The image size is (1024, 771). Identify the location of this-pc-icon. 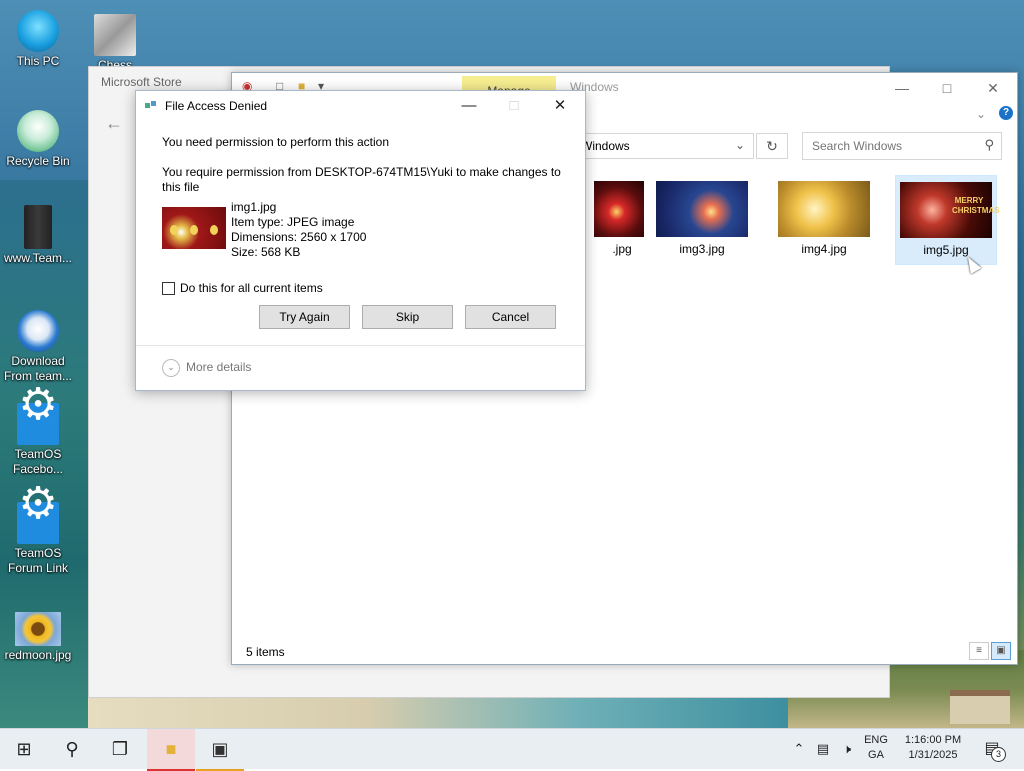
(38, 31).